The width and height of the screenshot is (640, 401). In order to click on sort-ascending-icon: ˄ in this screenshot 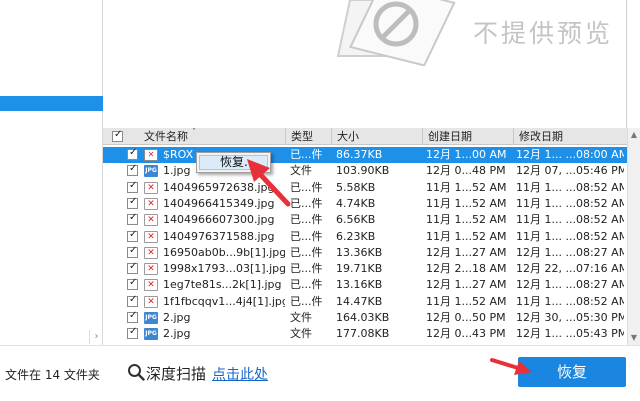, I will do `click(194, 132)`.